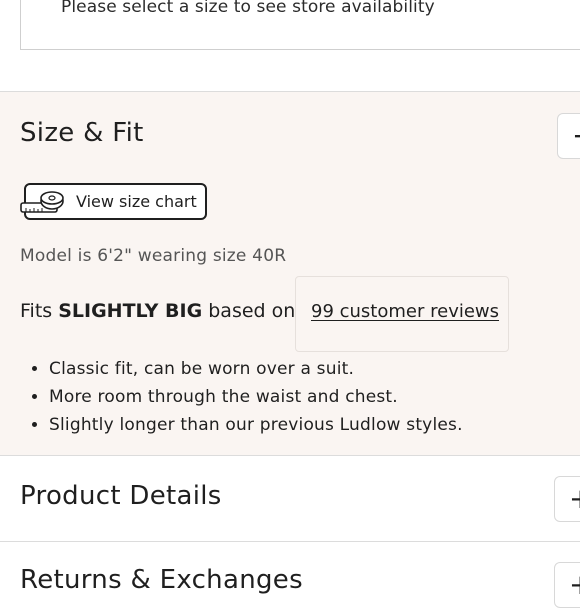  I want to click on view-size-chart-label: View size chart, so click(136, 201).